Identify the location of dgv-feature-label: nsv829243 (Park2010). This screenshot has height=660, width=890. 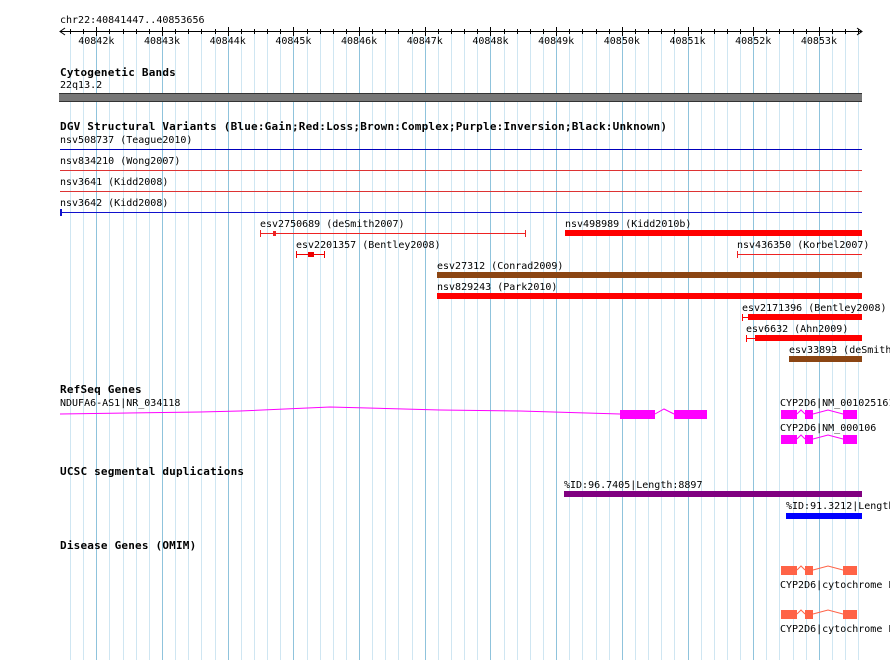
(497, 287).